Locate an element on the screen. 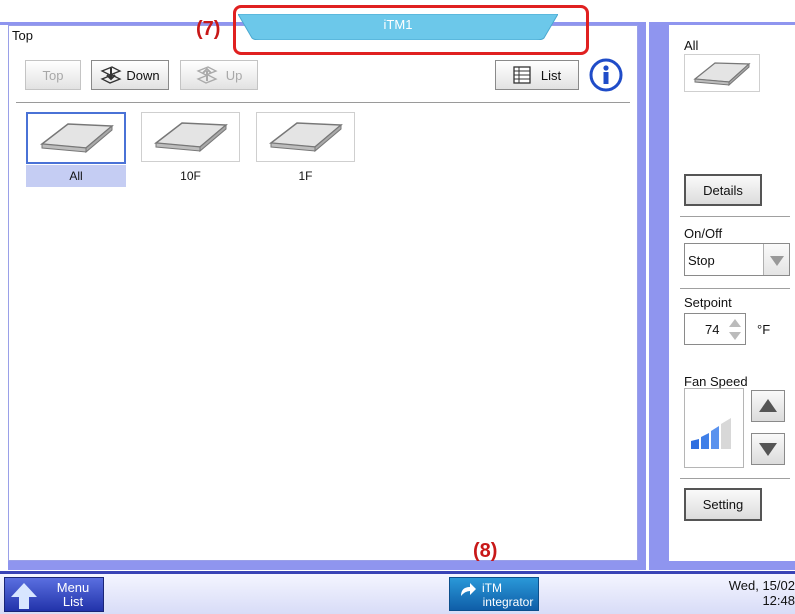 The width and height of the screenshot is (795, 614). setpoint-unit: °F is located at coordinates (764, 329).